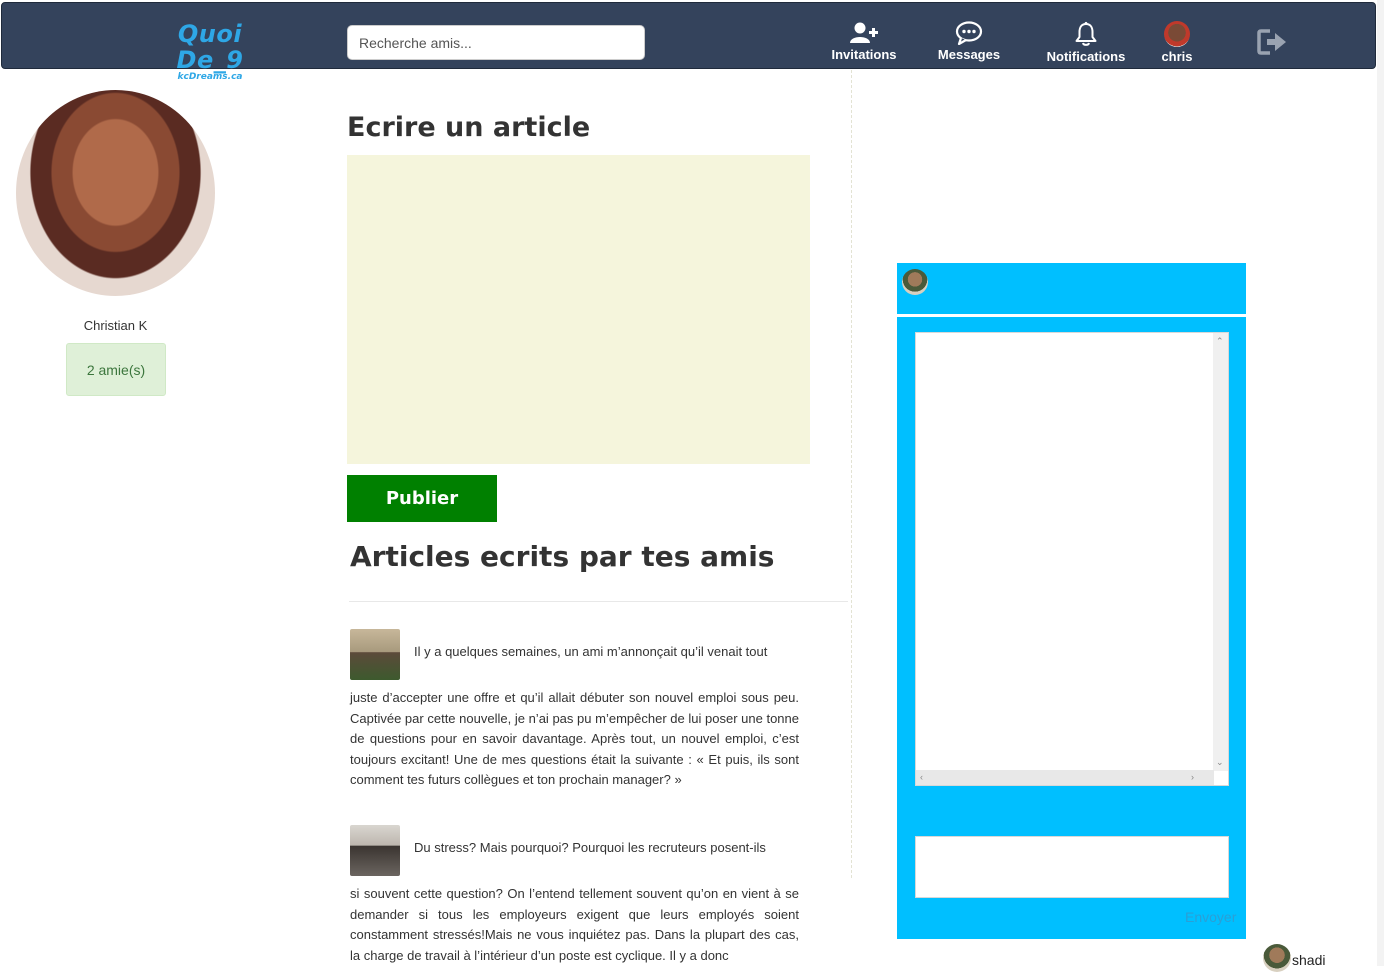 This screenshot has width=1384, height=972. Describe the element at coordinates (1177, 56) in the screenshot. I see `nav-user-label: chris` at that location.